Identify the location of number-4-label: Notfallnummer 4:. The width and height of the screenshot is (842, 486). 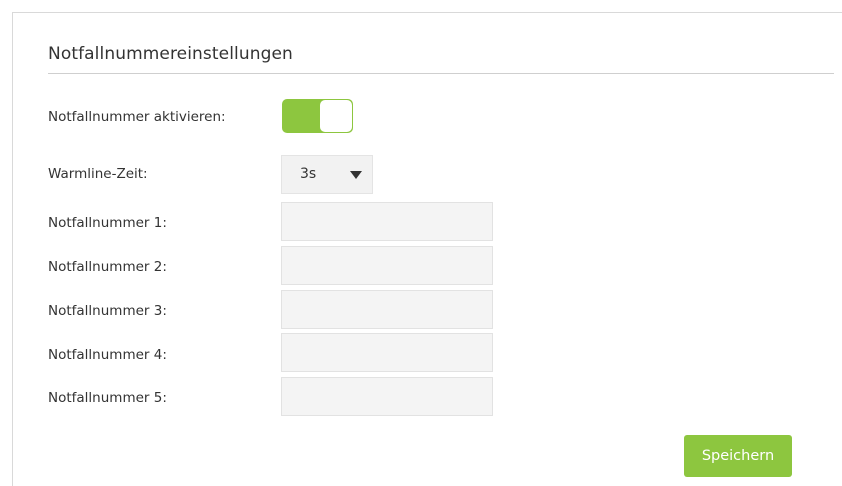
(107, 355).